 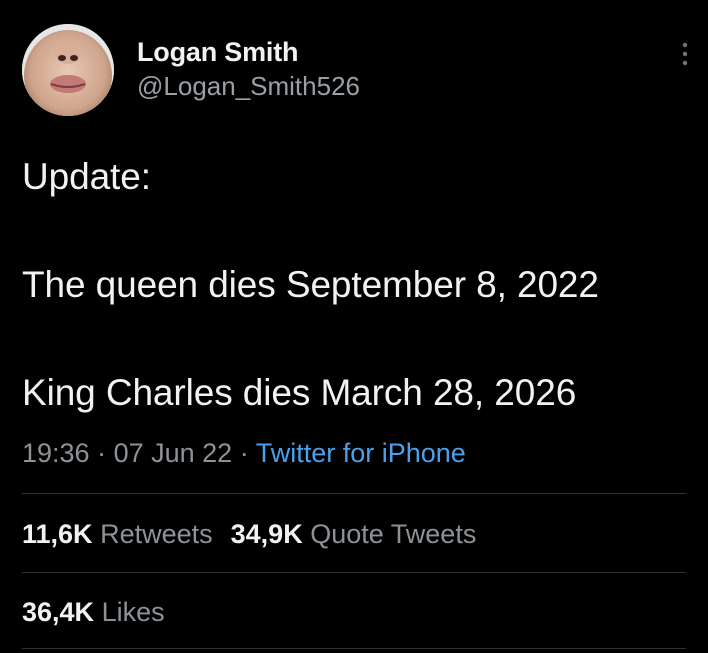 I want to click on stats-row-shares: 11,6K Retweets 34,9K Quote Tweets, so click(x=249, y=534).